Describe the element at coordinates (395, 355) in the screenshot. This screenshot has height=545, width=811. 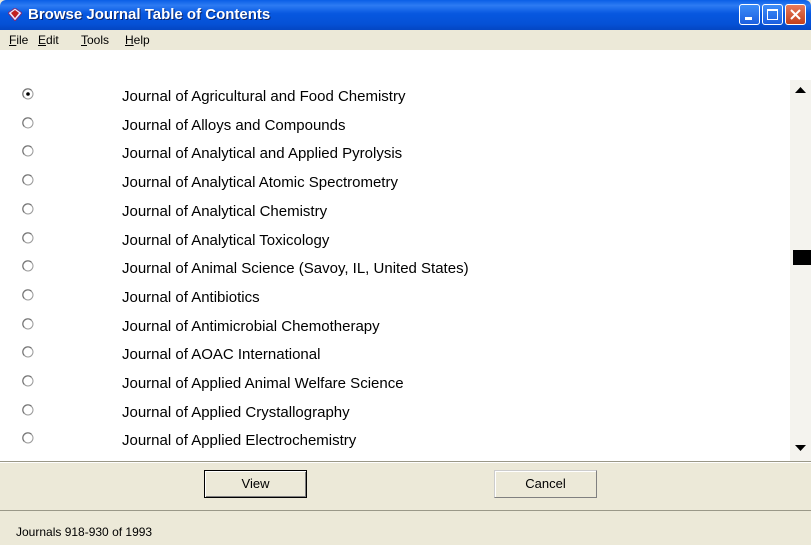
I see `journal-row: Journal of AOAC International` at that location.